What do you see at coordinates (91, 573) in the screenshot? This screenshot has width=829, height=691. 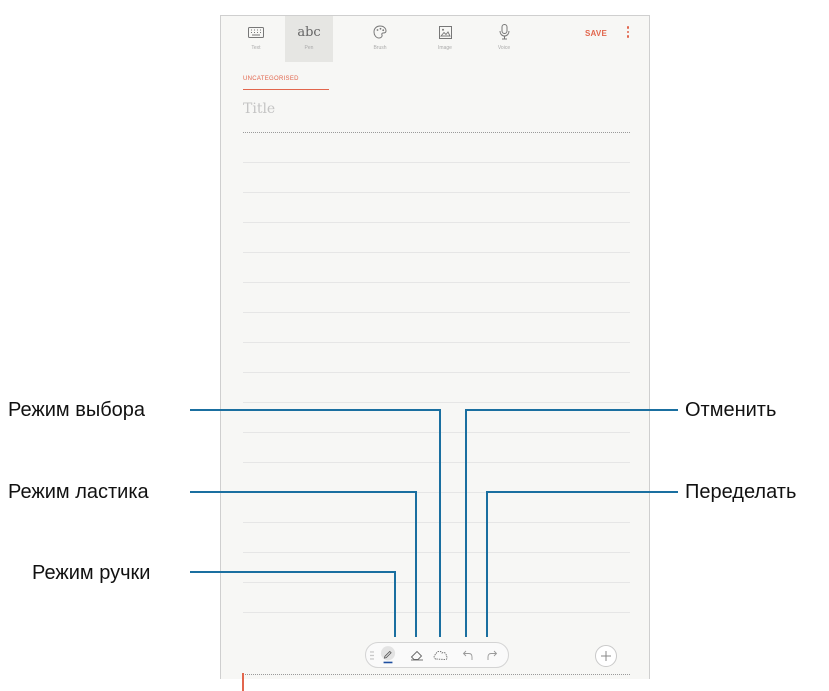 I see `callout-pen-mode: Режим ручки` at bounding box center [91, 573].